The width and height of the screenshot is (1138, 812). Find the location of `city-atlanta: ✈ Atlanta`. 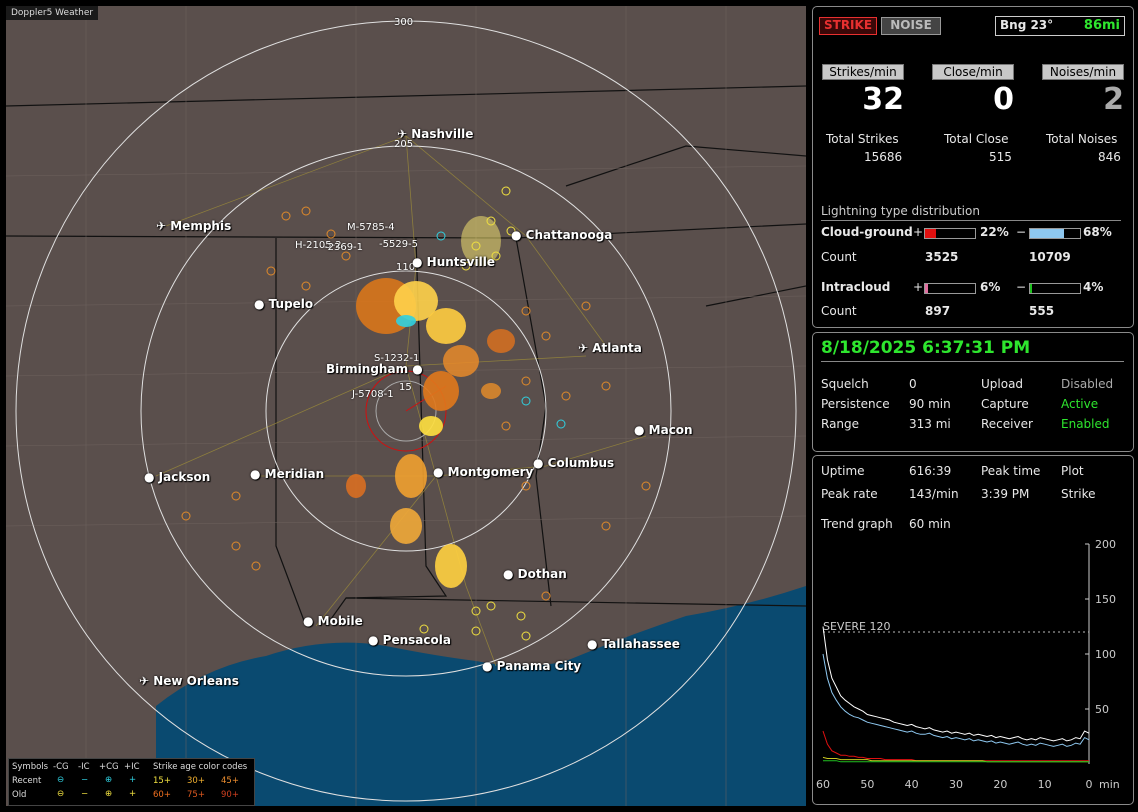

city-atlanta: ✈ Atlanta is located at coordinates (610, 348).